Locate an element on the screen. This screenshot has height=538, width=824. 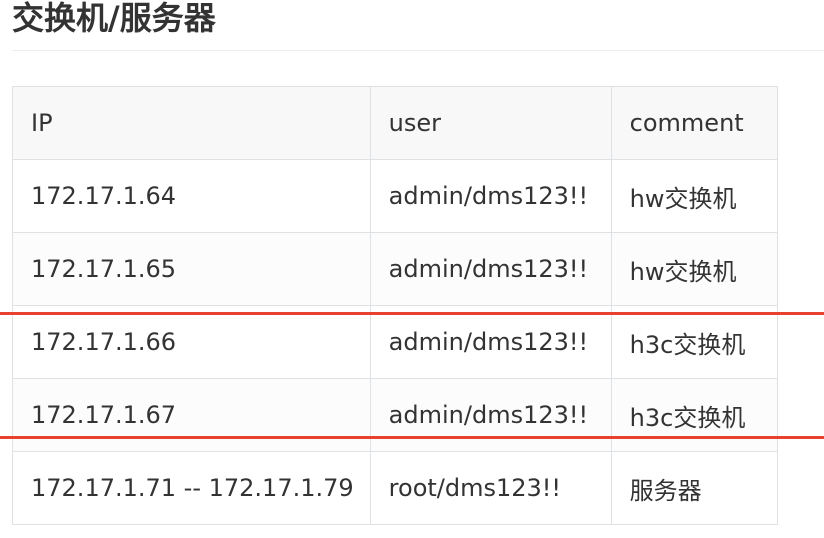
ip-cell: 172.17.1.71 -- 172.17.1.79 is located at coordinates (191, 488).